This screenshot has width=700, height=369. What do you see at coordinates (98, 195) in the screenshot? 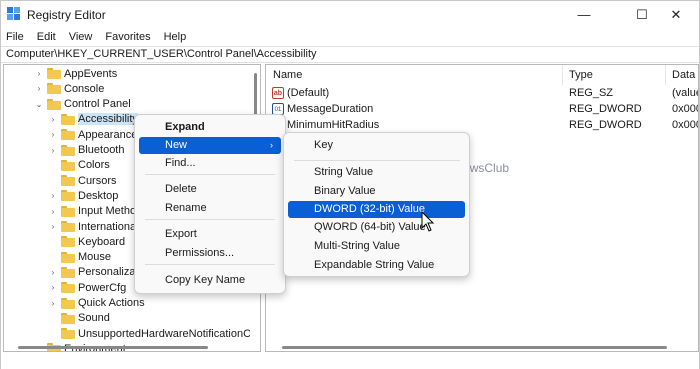
I see `tree-item-label: Desktop` at bounding box center [98, 195].